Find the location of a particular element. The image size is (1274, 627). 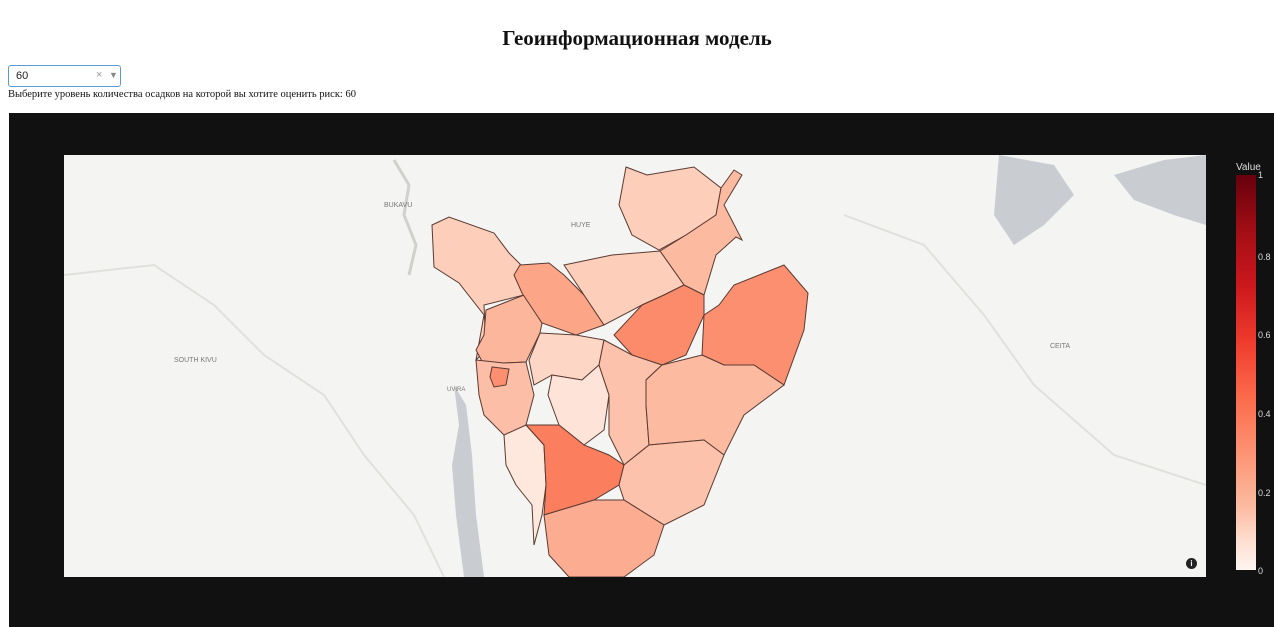

info-icon: i is located at coordinates (1191, 563).